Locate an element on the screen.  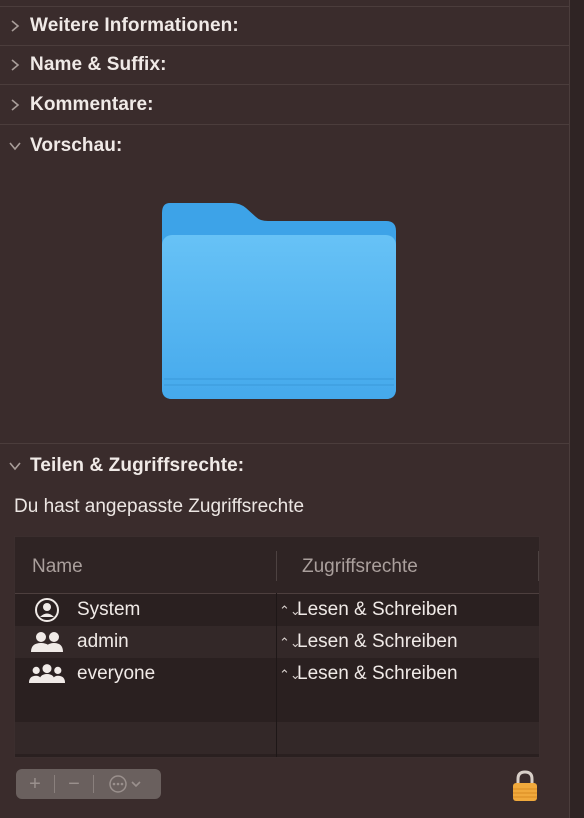
table-row: everyone ⌃⌄Lesen & Schreiben is located at coordinates (277, 674).